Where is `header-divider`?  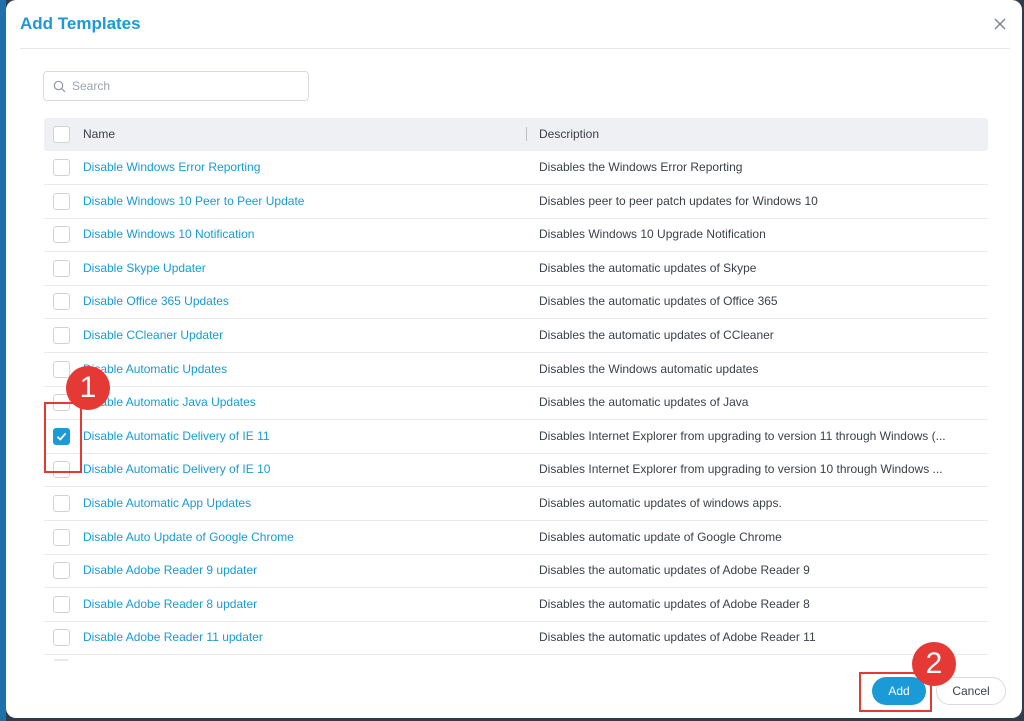
header-divider is located at coordinates (515, 48).